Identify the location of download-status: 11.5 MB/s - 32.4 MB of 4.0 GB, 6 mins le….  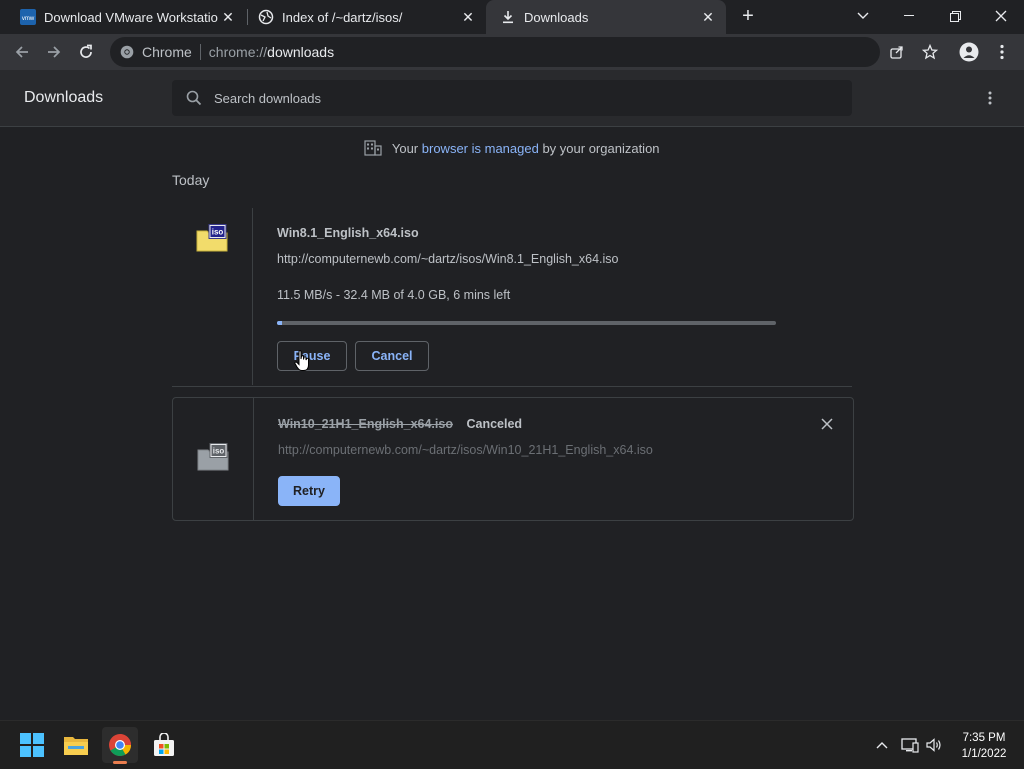
(394, 295).